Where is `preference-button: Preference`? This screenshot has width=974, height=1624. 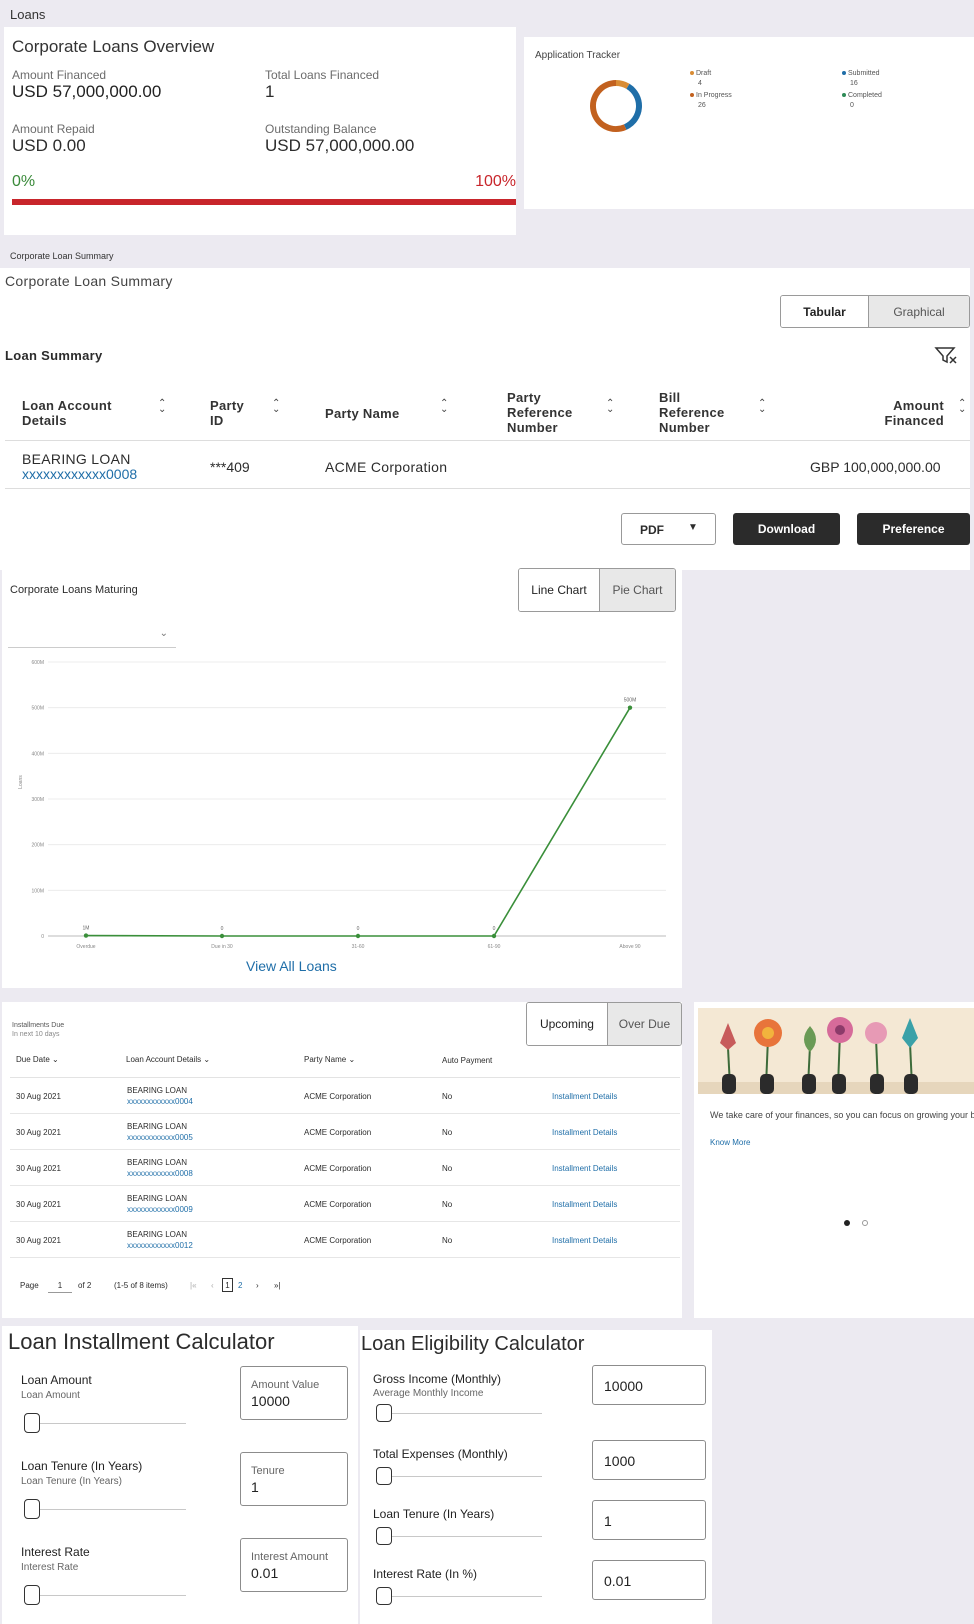
preference-button: Preference is located at coordinates (913, 529).